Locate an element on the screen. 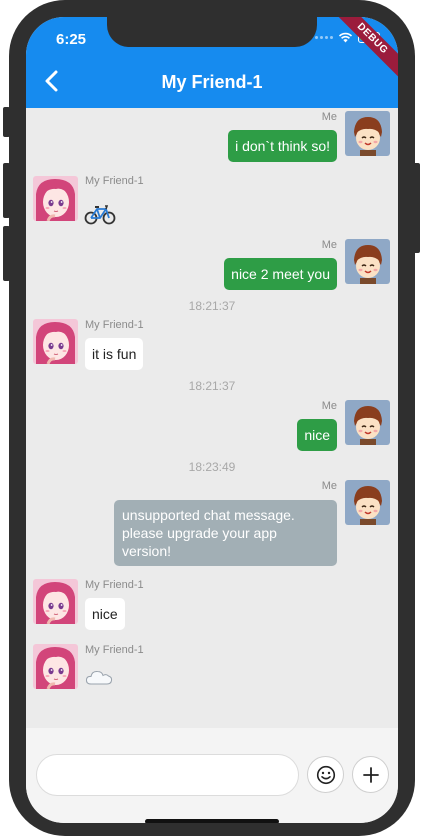 The width and height of the screenshot is (423, 838). debug-banner: DEBUG is located at coordinates (364, 49).